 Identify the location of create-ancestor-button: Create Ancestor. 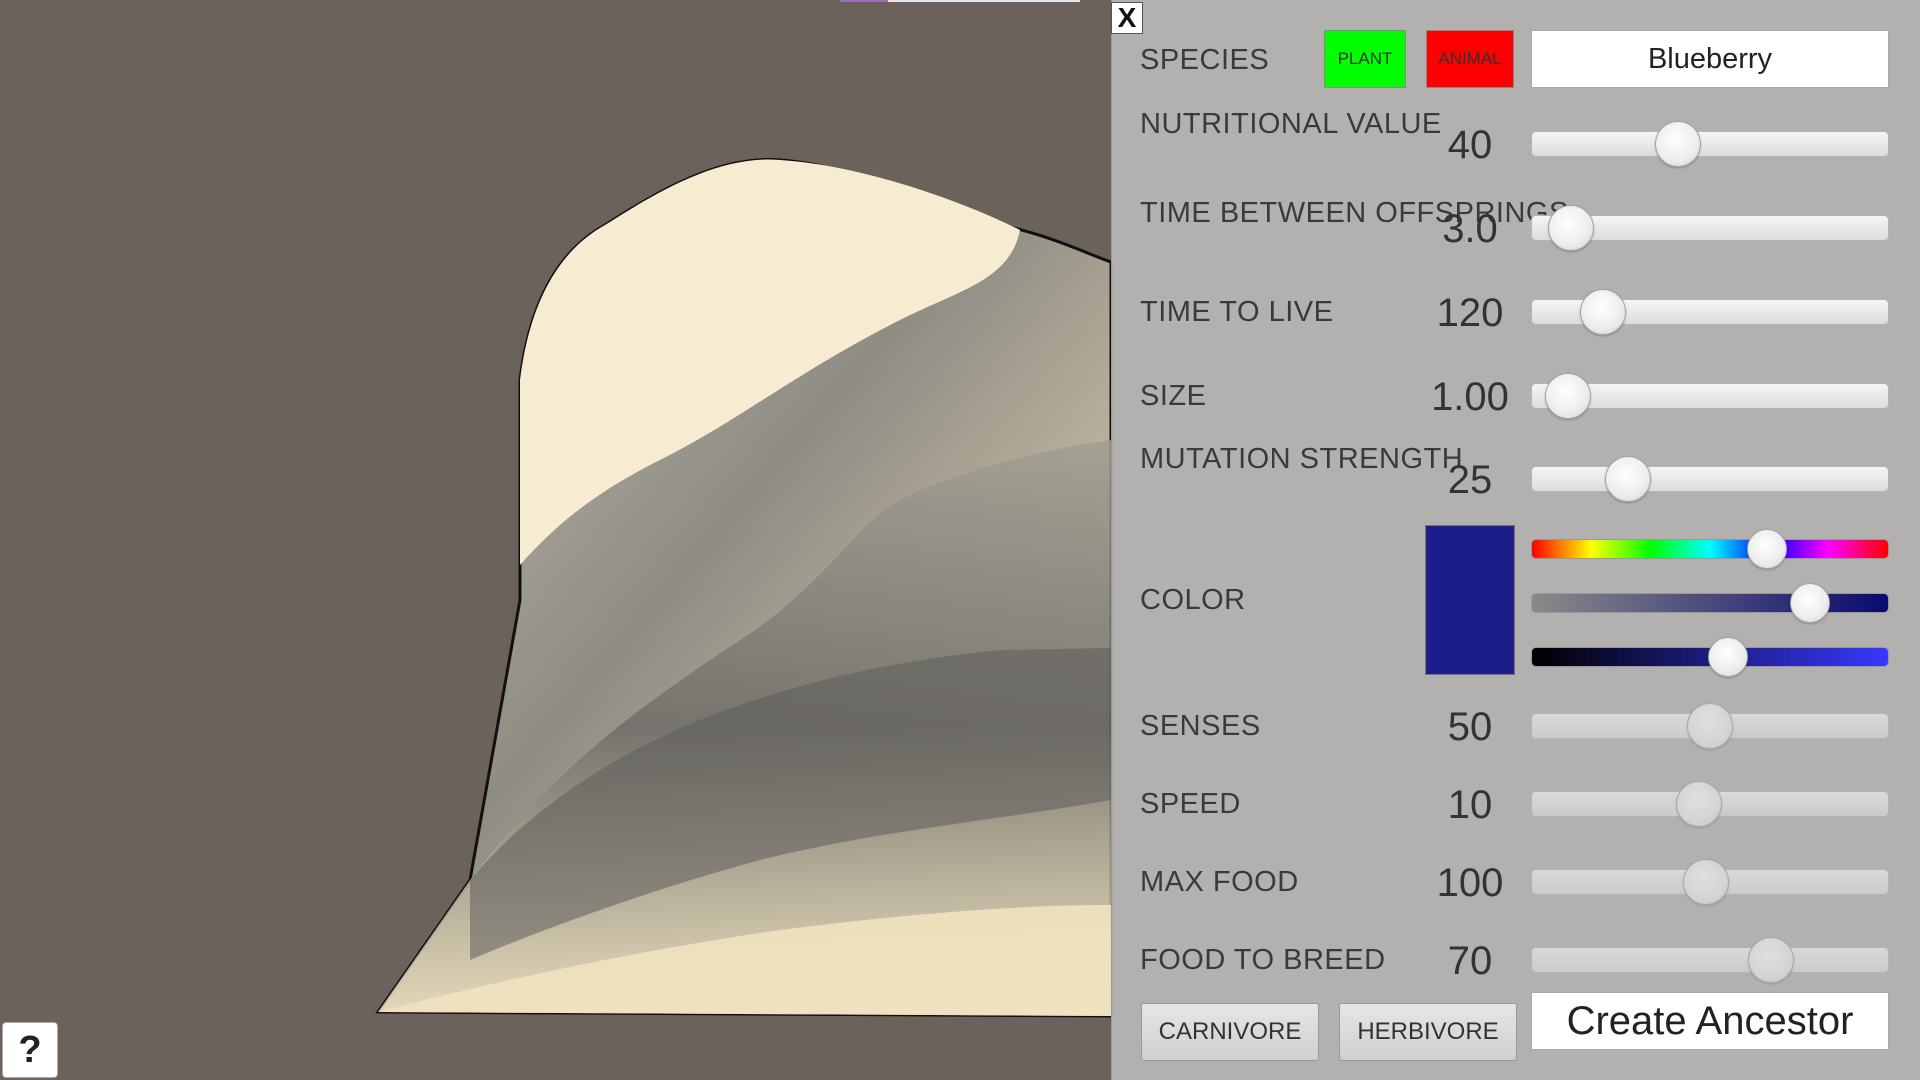
(1710, 1021).